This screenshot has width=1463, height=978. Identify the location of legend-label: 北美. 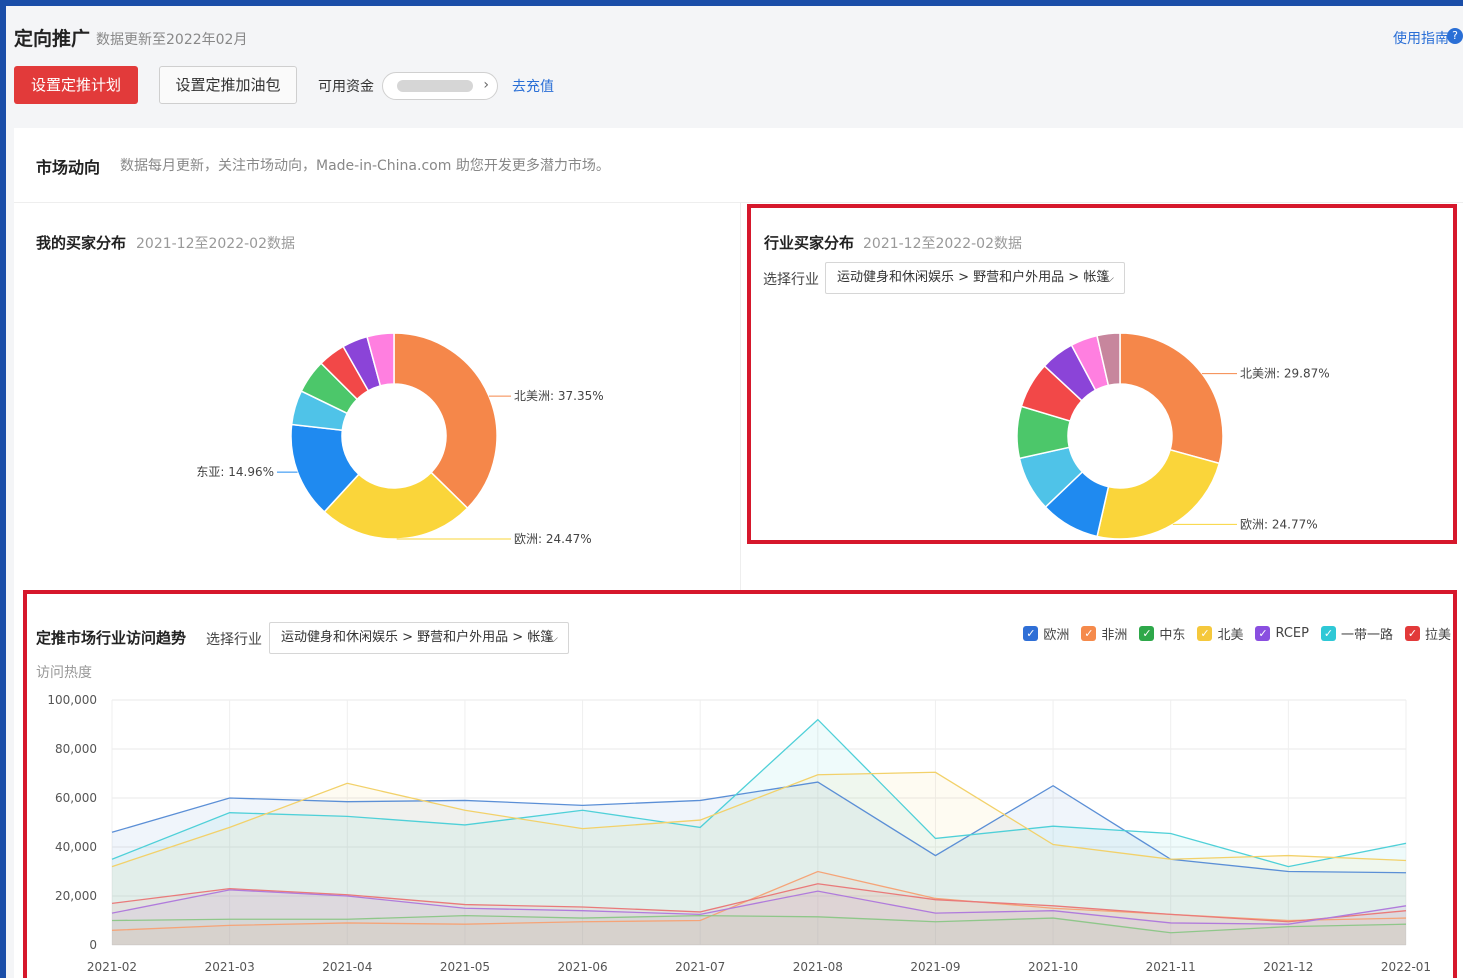
(1230, 635).